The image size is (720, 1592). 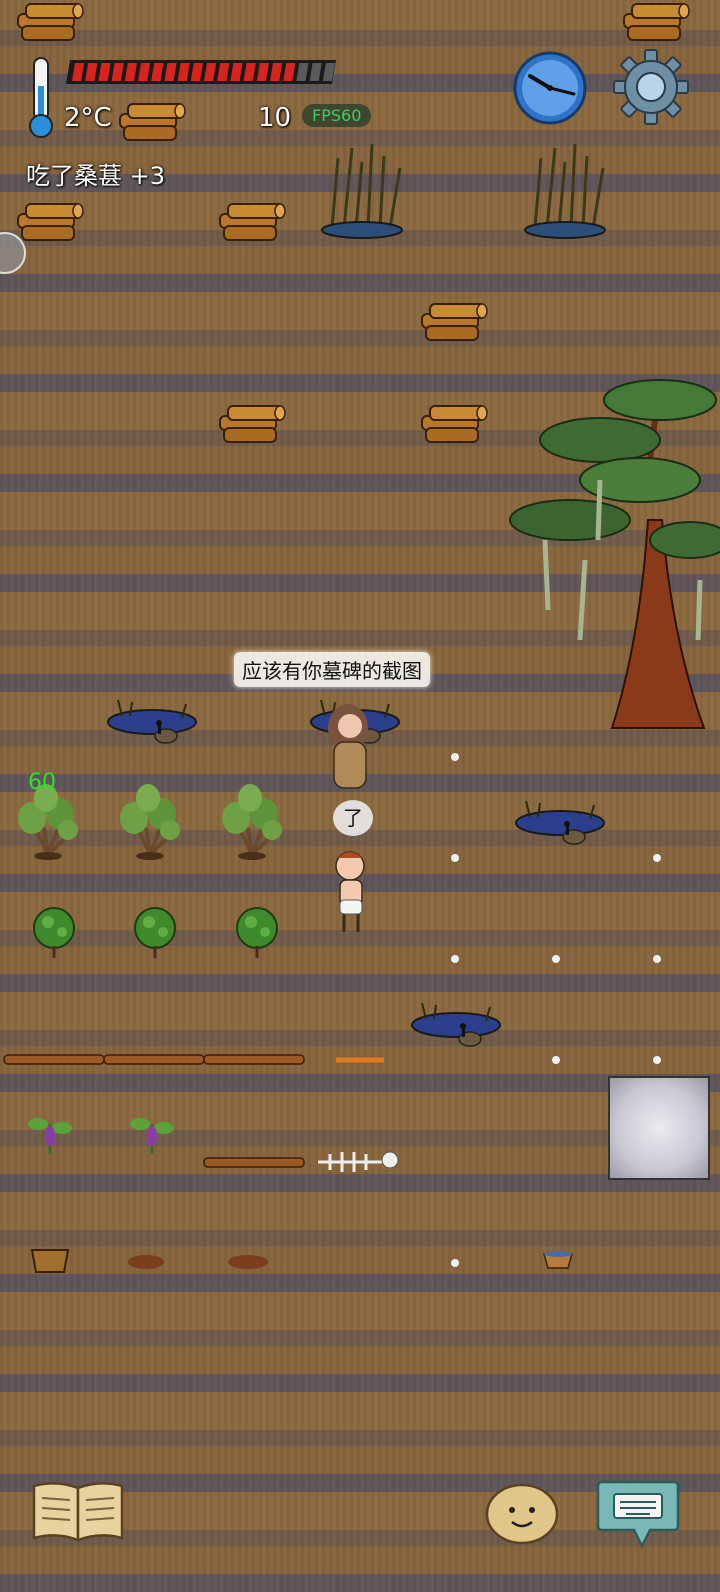 I want to click on food-counter: 10, so click(x=275, y=118).